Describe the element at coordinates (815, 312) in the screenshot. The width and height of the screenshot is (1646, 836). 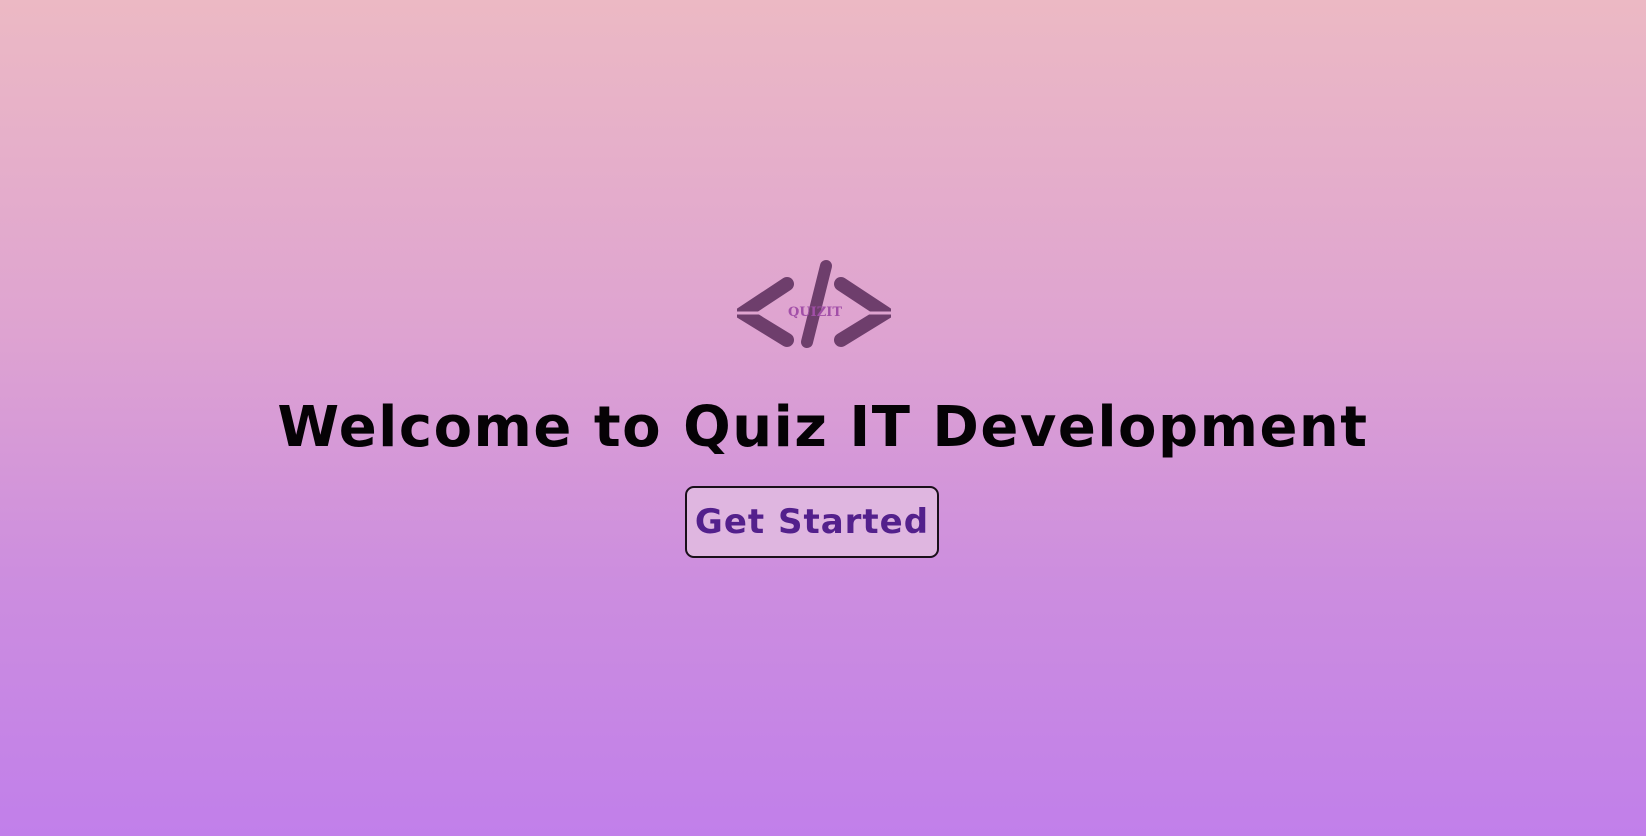
I see `logo-text: QUIZIT` at that location.